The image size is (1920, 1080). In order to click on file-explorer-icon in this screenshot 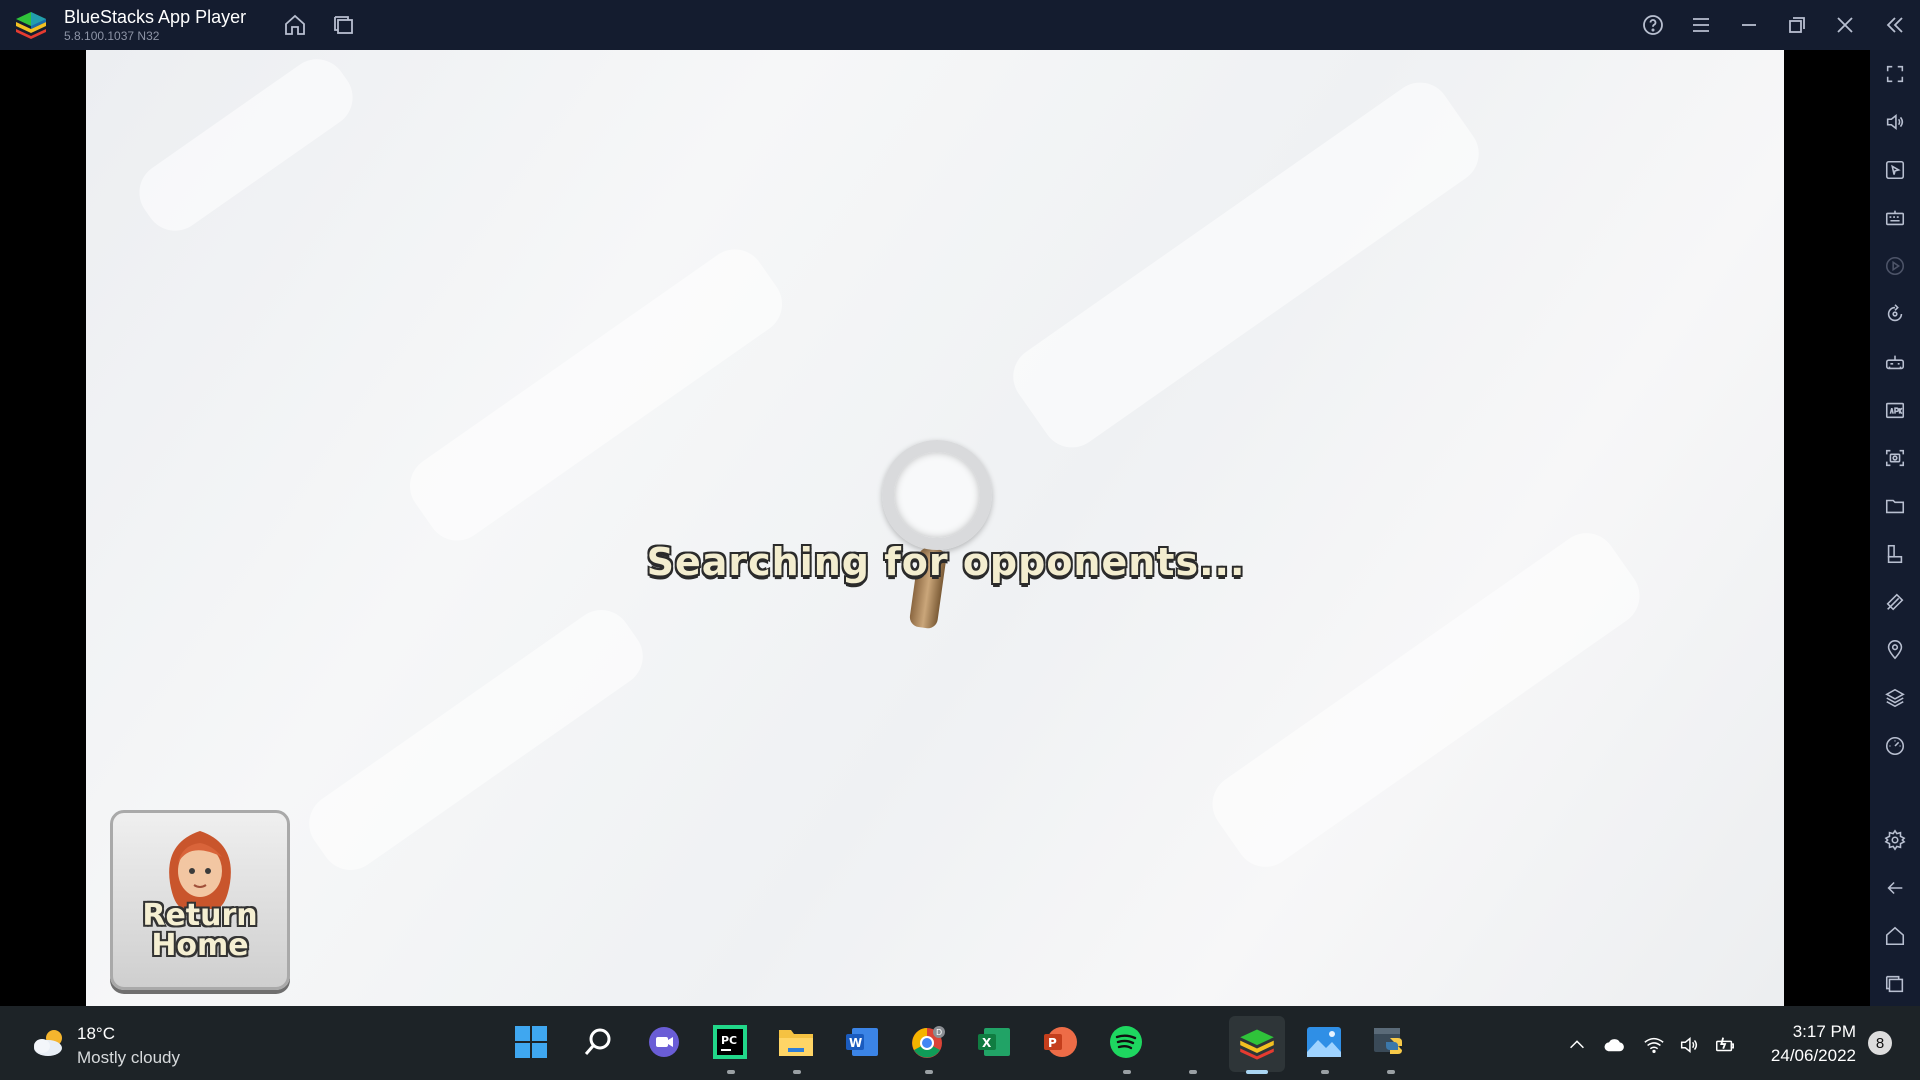, I will do `click(796, 1042)`.